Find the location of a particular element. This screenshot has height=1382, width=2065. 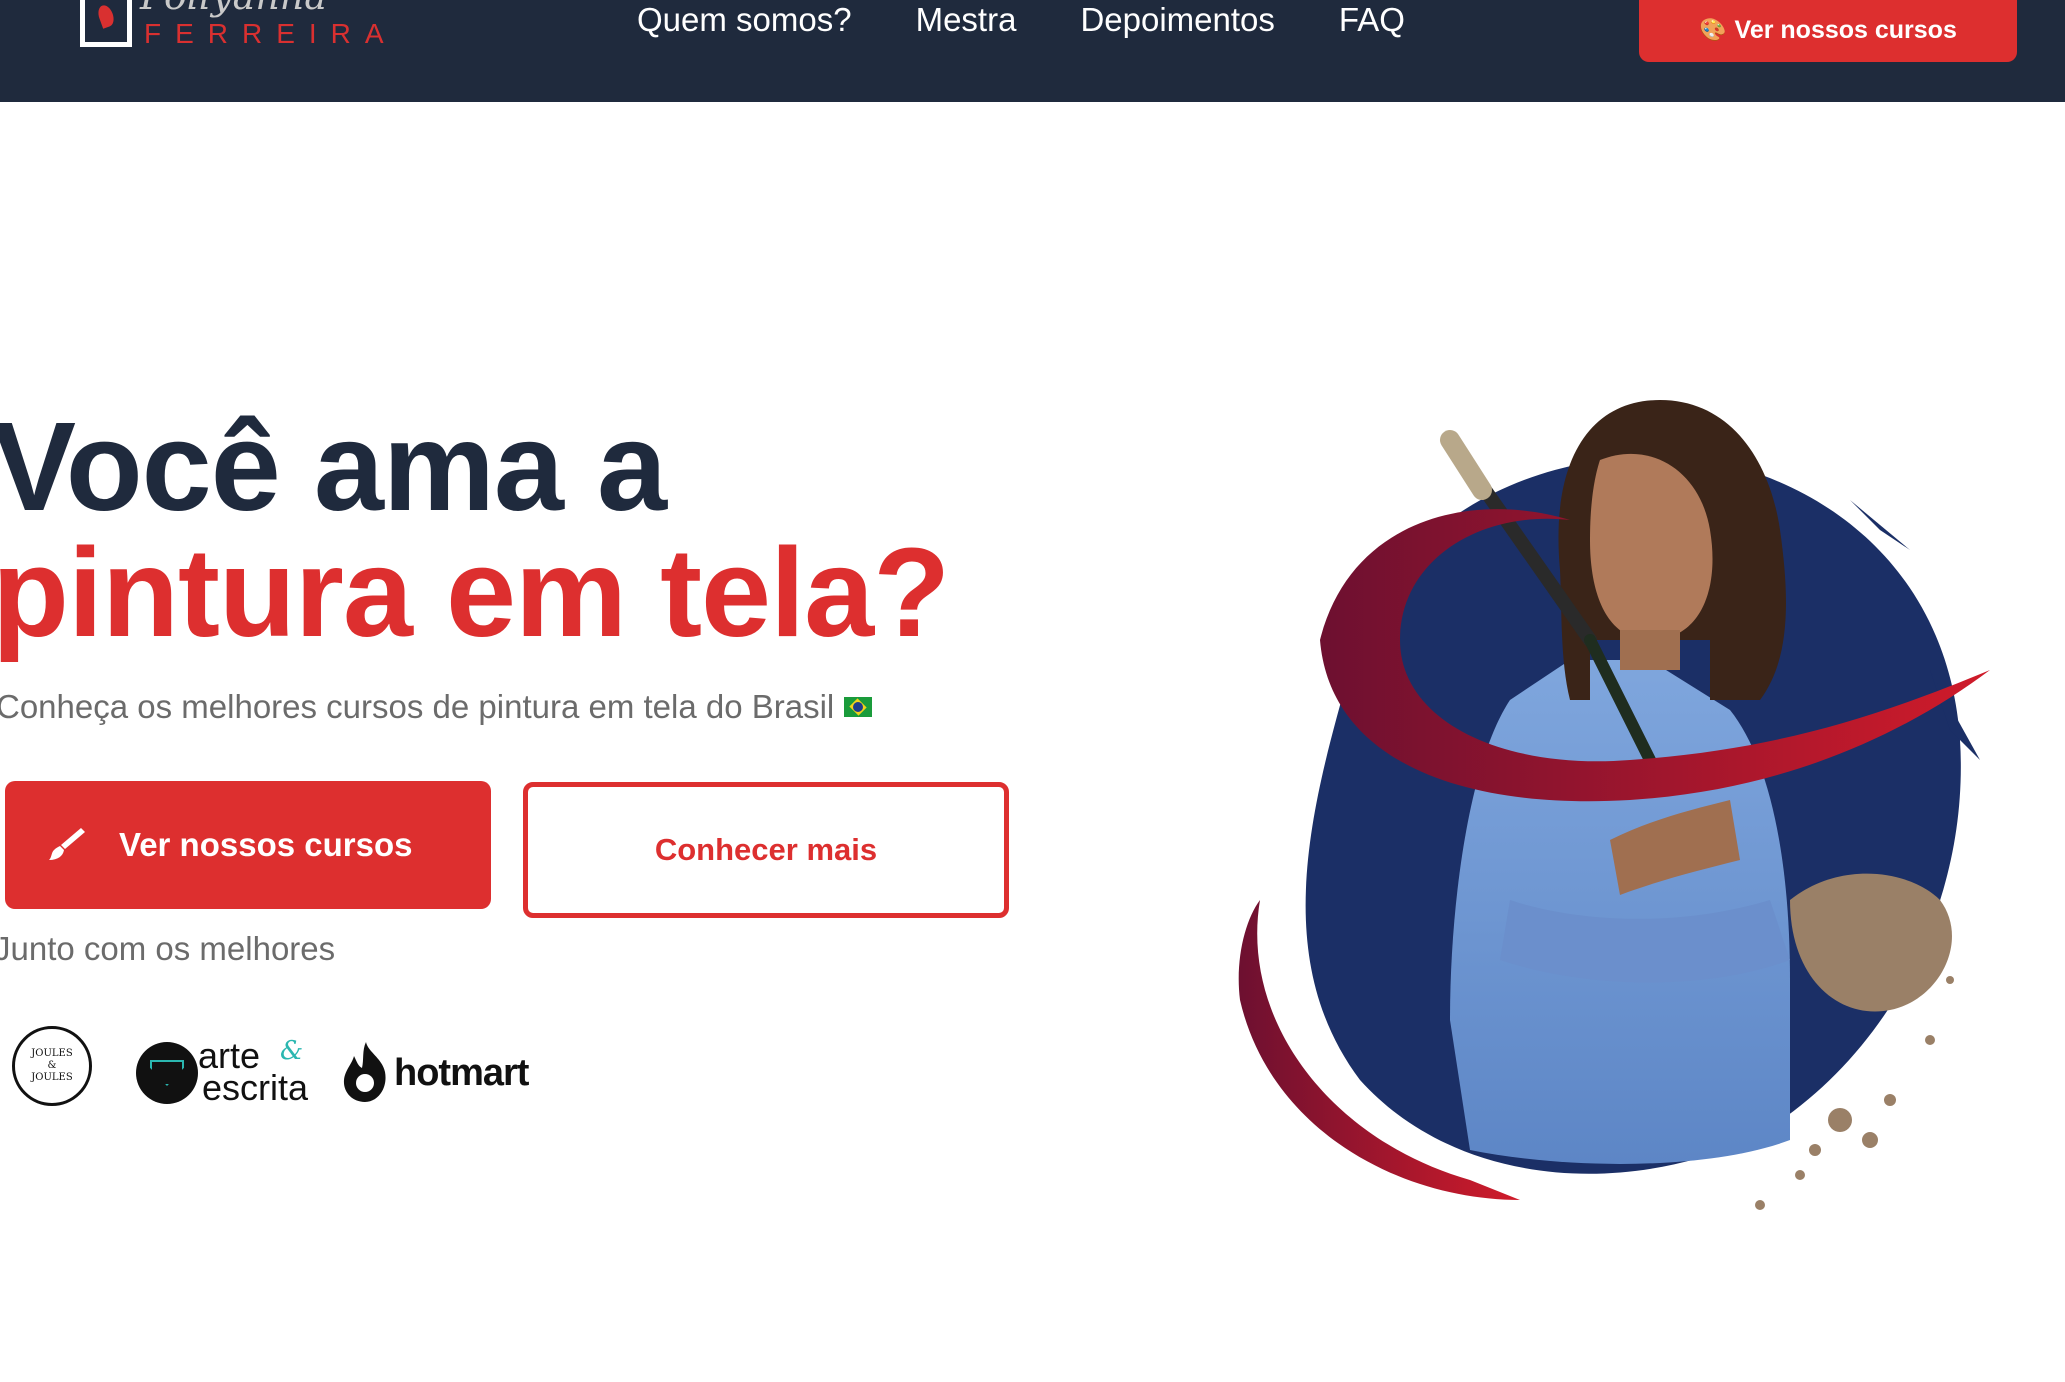

site-logo: Pollyanna FERREIRA is located at coordinates (231, 25).